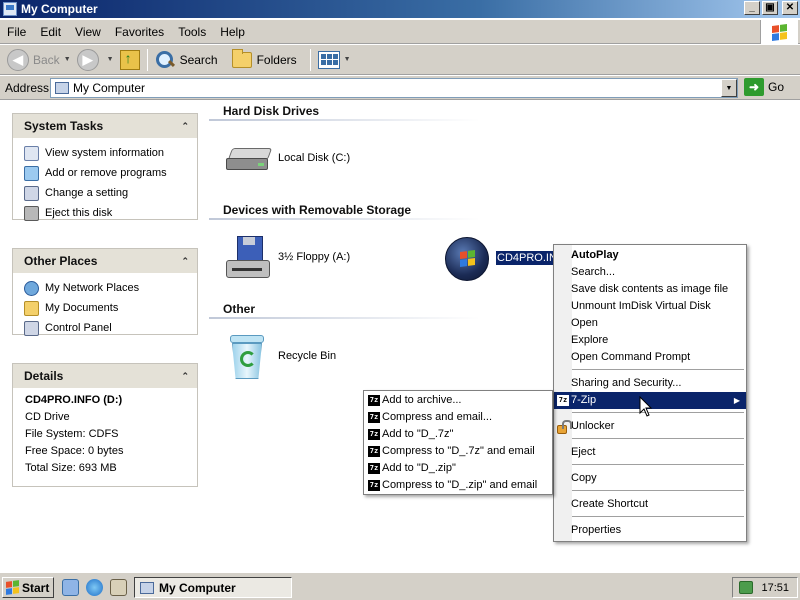  I want to click on taskbar: Start My Computer 17:51, so click(400, 586).